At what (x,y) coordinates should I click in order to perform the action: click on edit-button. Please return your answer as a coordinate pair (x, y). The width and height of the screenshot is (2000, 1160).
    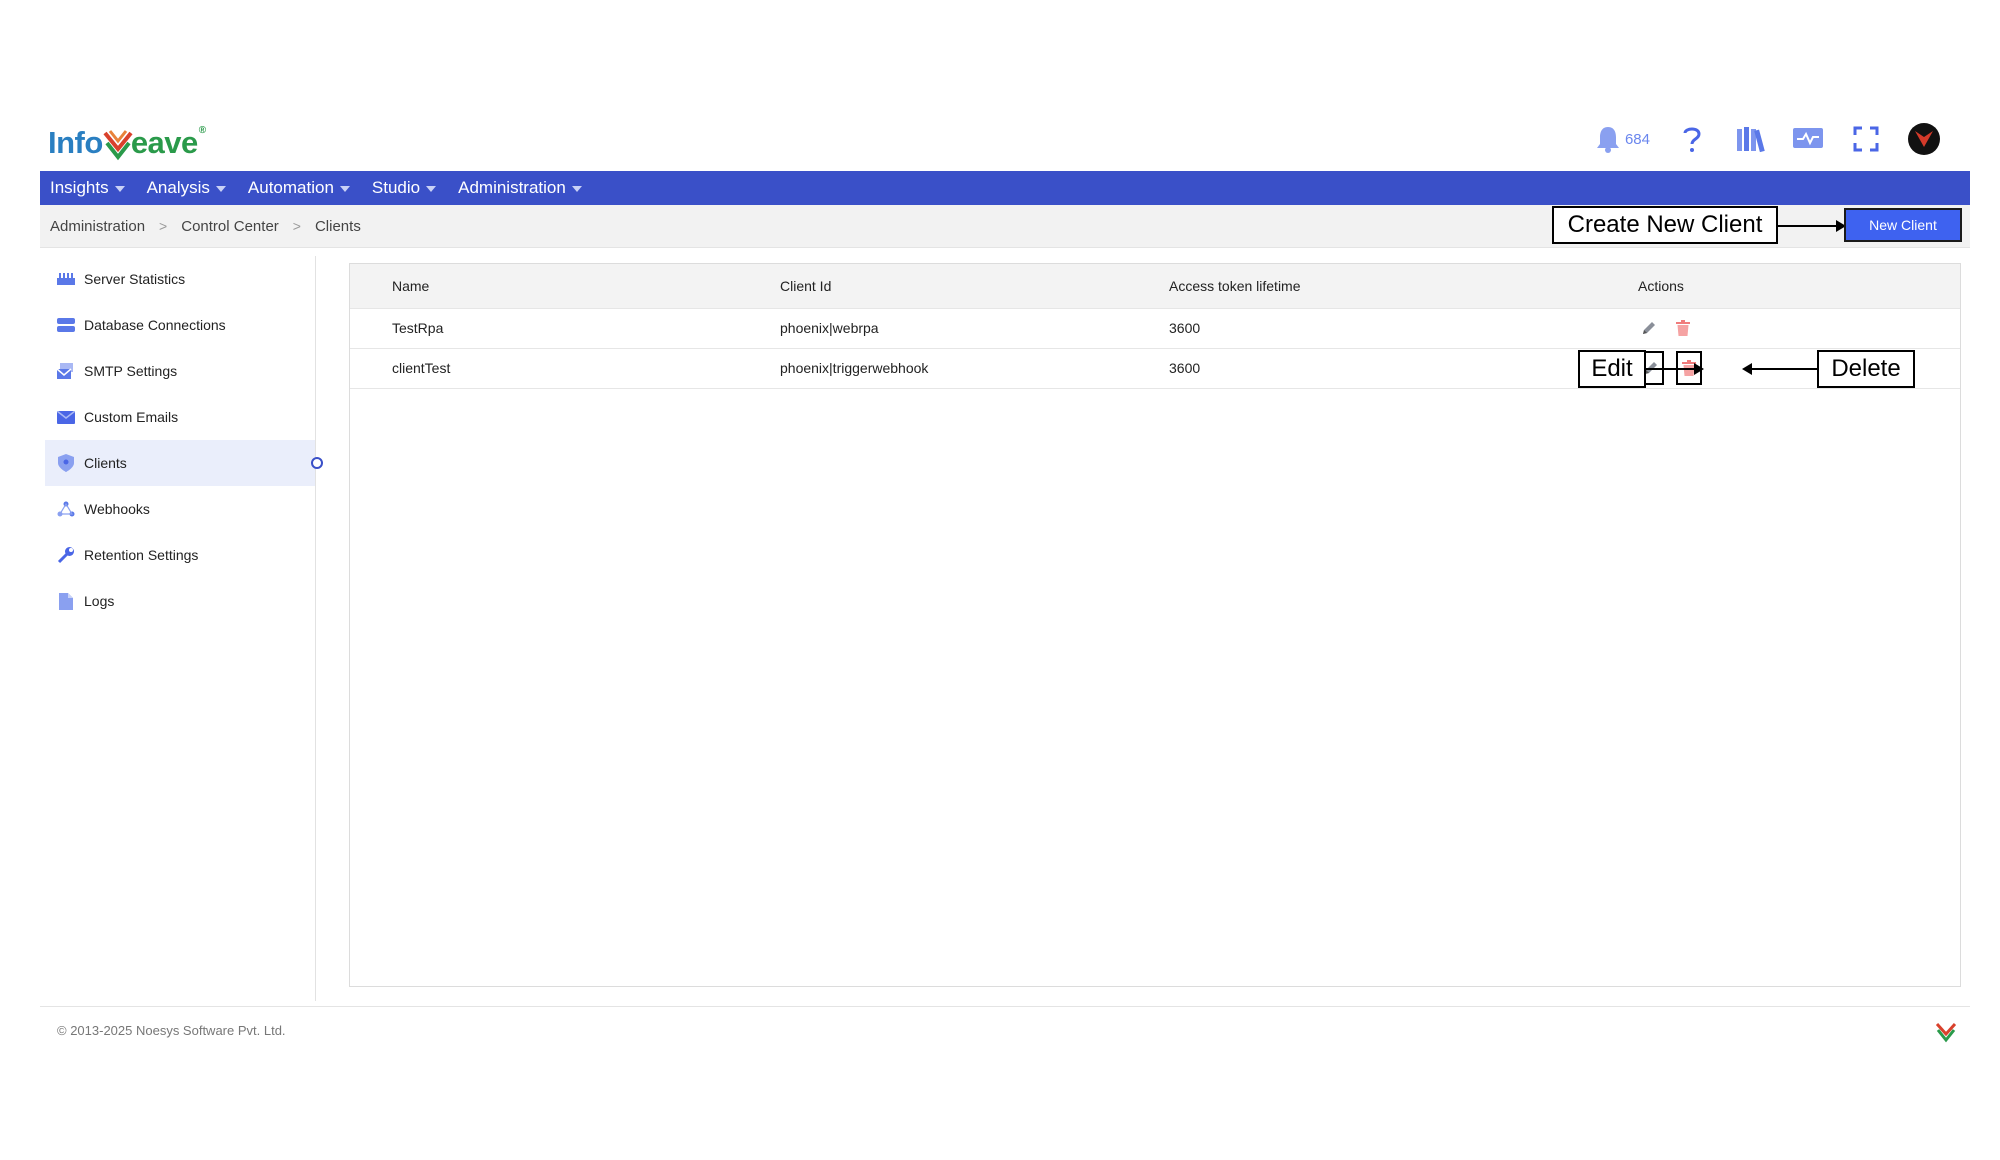
    Looking at the image, I should click on (1649, 328).